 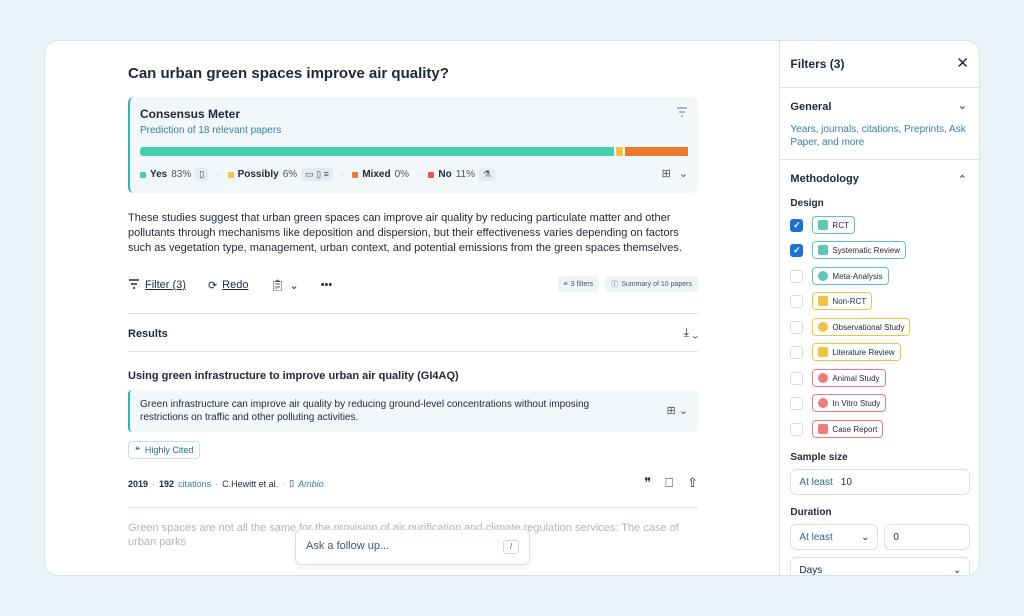 I want to click on flask-icon: ⚗, so click(x=487, y=174).